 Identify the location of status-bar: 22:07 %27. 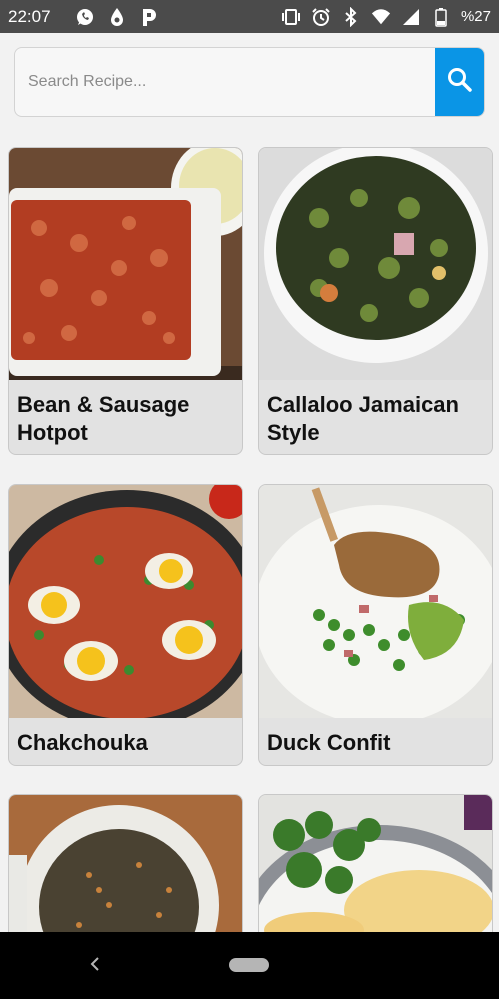
(249, 16).